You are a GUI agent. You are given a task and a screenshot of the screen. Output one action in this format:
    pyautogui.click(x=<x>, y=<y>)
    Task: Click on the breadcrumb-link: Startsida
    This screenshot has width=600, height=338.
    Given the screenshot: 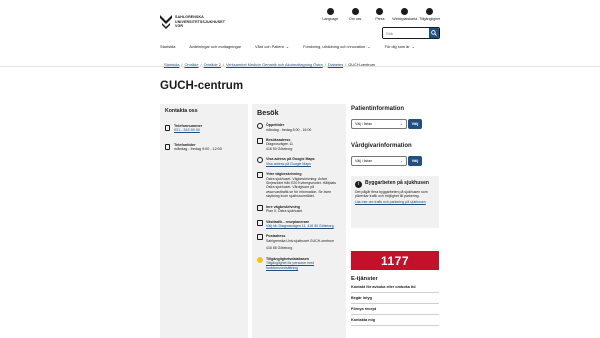 What is the action you would take?
    pyautogui.click(x=171, y=64)
    